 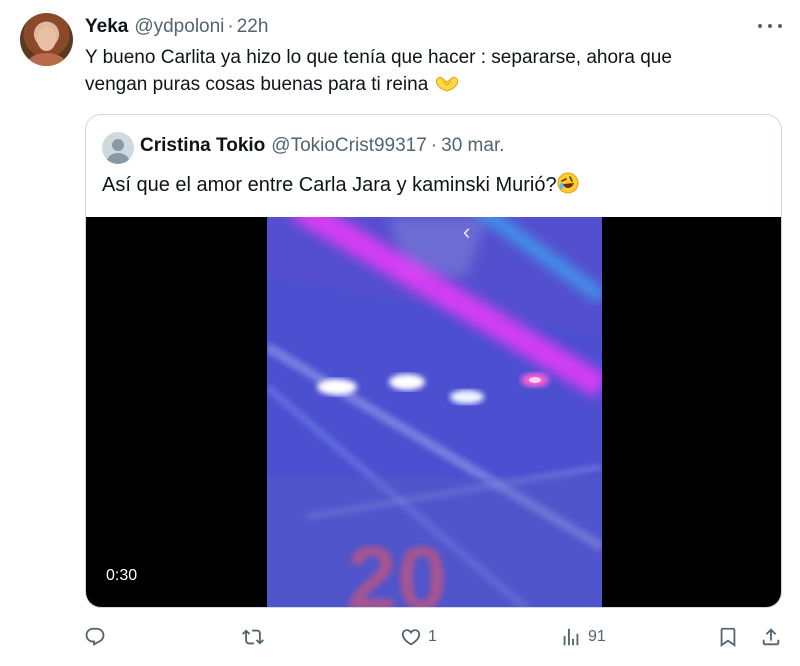 I want to click on like-count: 1, so click(x=432, y=636).